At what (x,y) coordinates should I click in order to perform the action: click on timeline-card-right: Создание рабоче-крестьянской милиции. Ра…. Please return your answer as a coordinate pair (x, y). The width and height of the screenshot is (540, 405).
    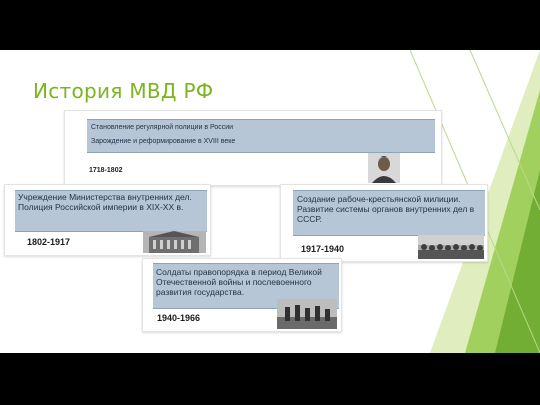
    Looking at the image, I should click on (384, 223).